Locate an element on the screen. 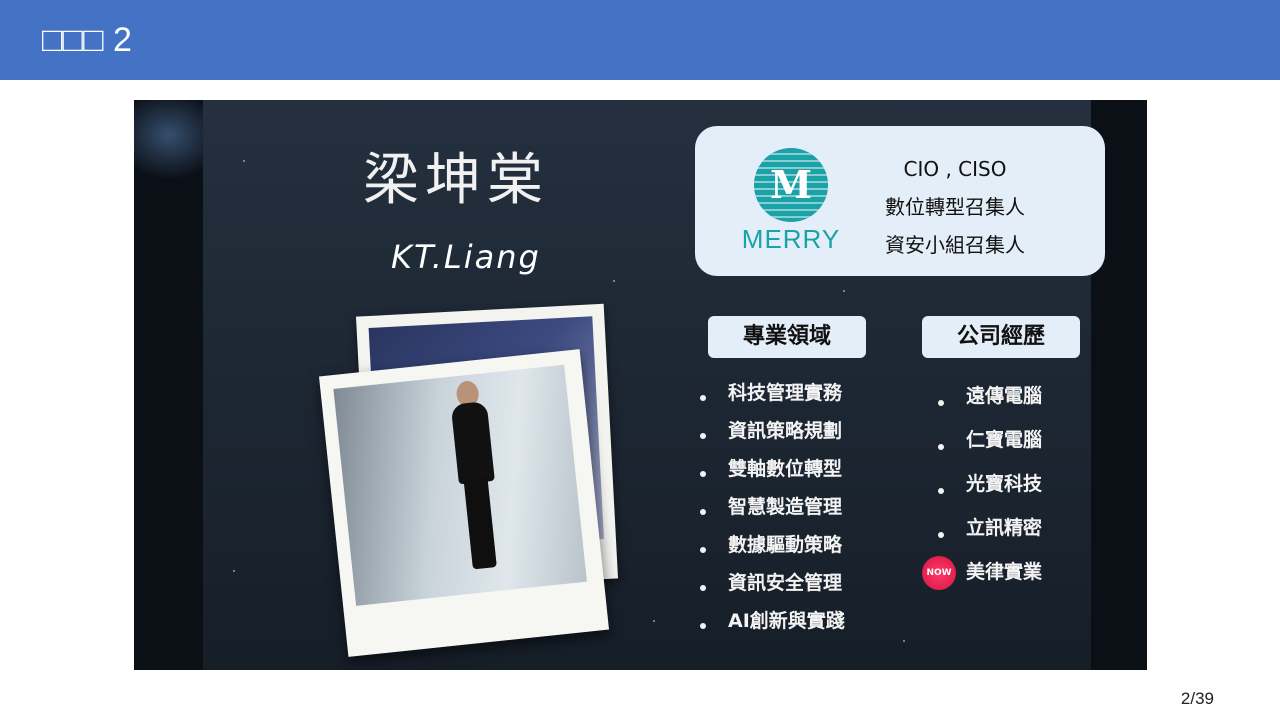 Image resolution: width=1280 pixels, height=720 pixels. now-badge: NOW is located at coordinates (939, 573).